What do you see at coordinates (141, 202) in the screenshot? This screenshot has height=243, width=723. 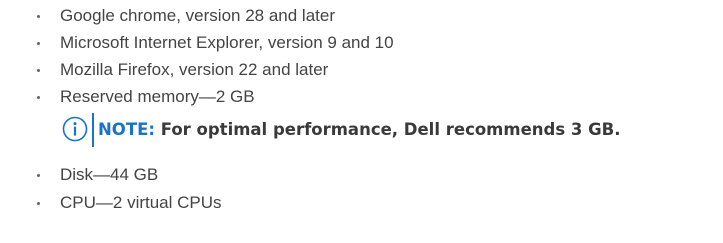 I see `list-item-text: CPU—2 virtual CPUs` at bounding box center [141, 202].